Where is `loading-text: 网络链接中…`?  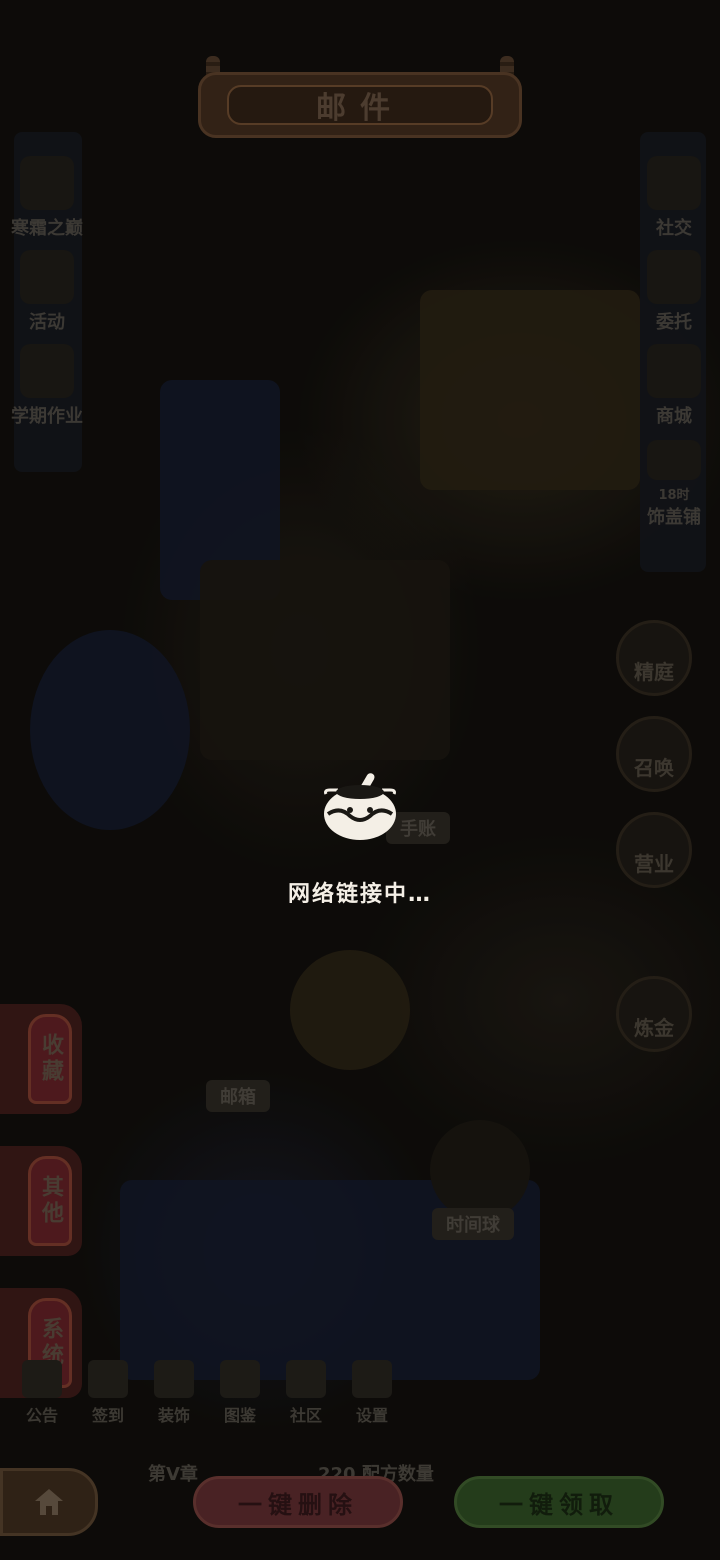 loading-text: 网络链接中… is located at coordinates (359, 894).